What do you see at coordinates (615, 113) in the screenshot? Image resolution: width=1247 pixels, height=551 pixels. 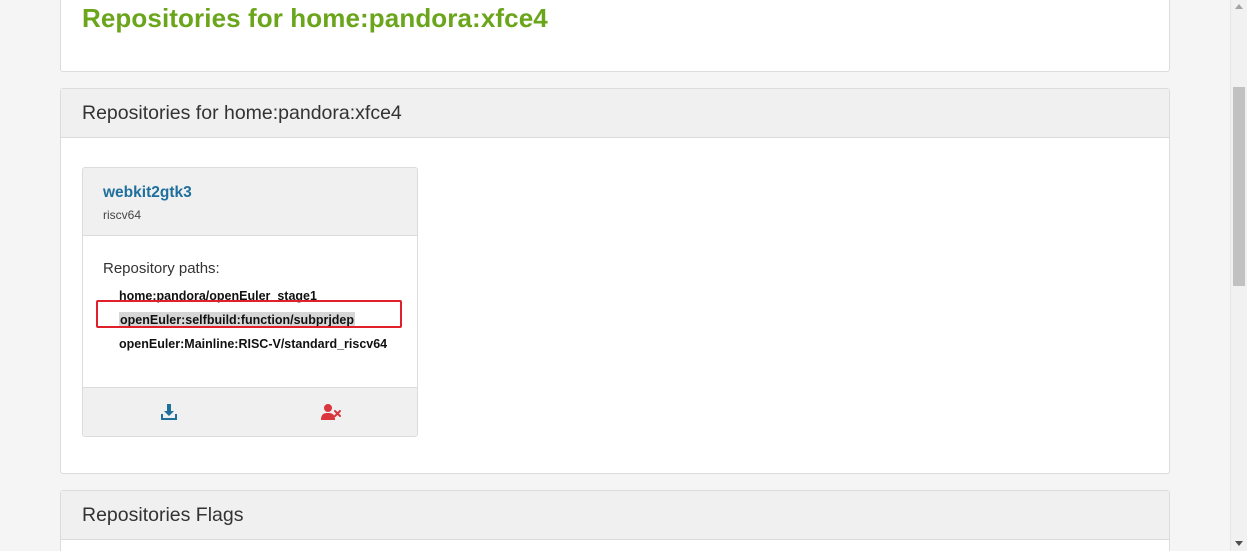 I see `repositories-card-header: Repositories for home:pandora:xfce4` at bounding box center [615, 113].